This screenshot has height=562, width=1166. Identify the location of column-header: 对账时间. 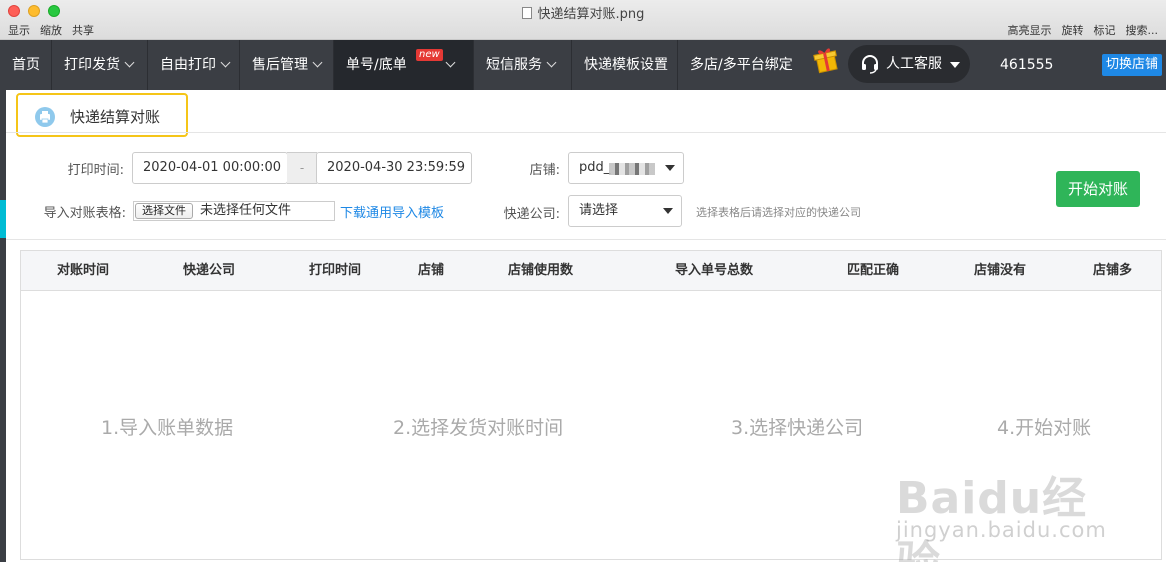
(83, 270).